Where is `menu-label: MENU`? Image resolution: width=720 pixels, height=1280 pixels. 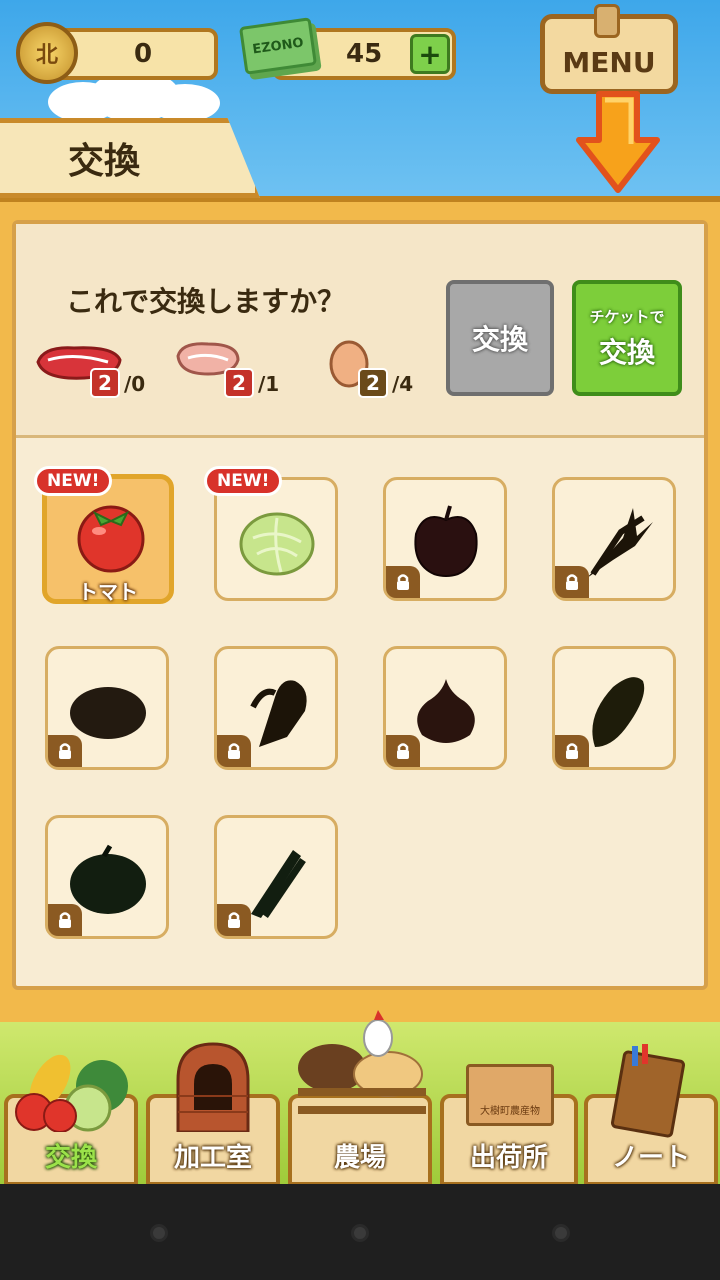 menu-label: MENU is located at coordinates (609, 62).